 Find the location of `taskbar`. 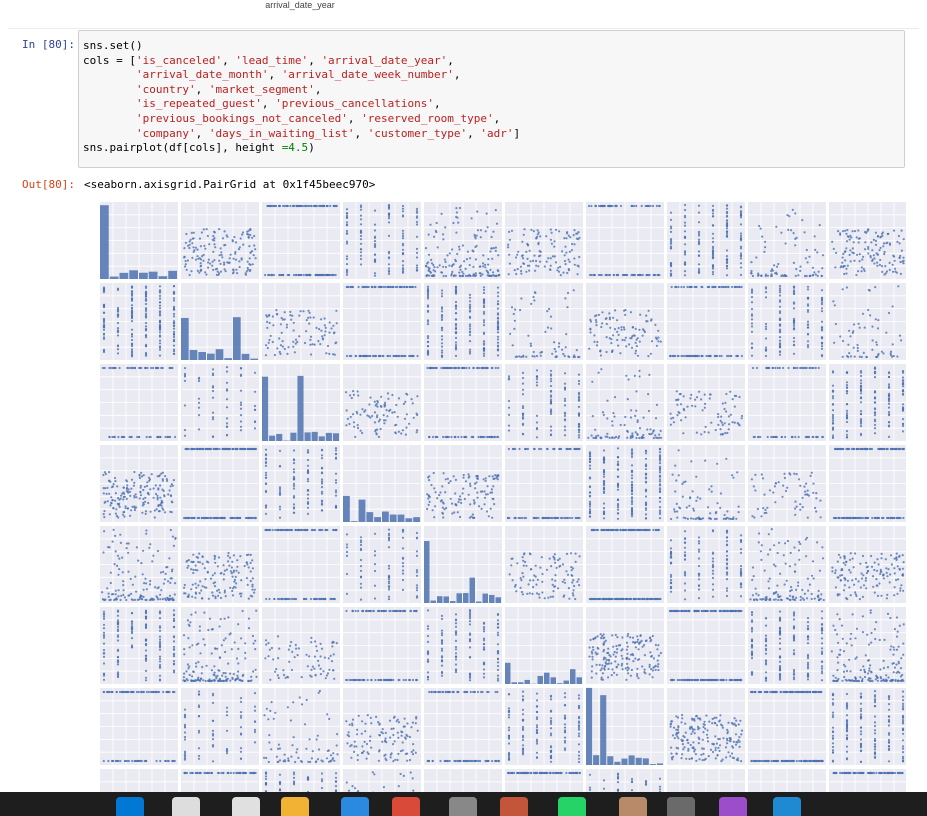

taskbar is located at coordinates (463, 804).